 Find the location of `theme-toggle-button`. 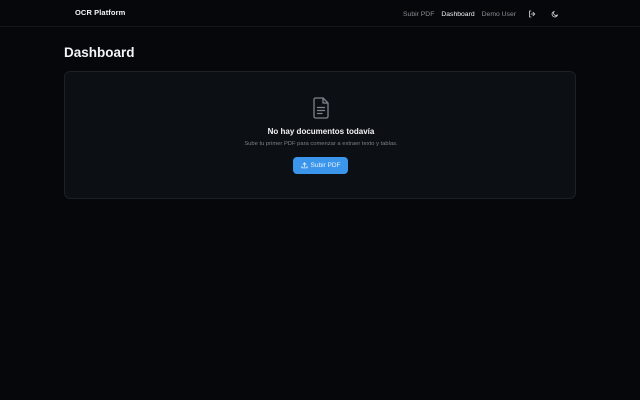

theme-toggle-button is located at coordinates (555, 14).